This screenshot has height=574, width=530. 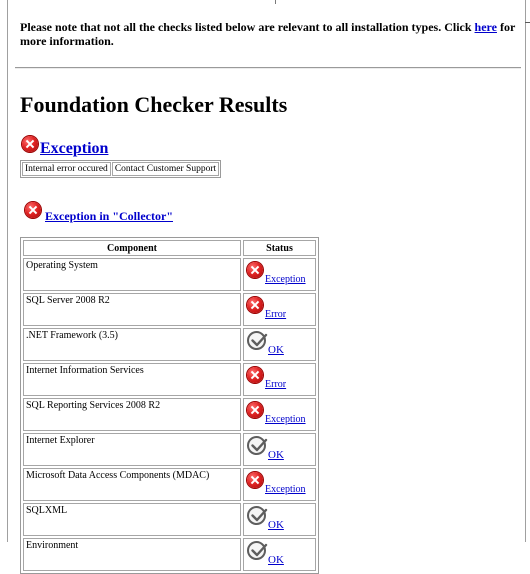 I want to click on table-row: Internet Information Services Error, so click(x=169, y=379).